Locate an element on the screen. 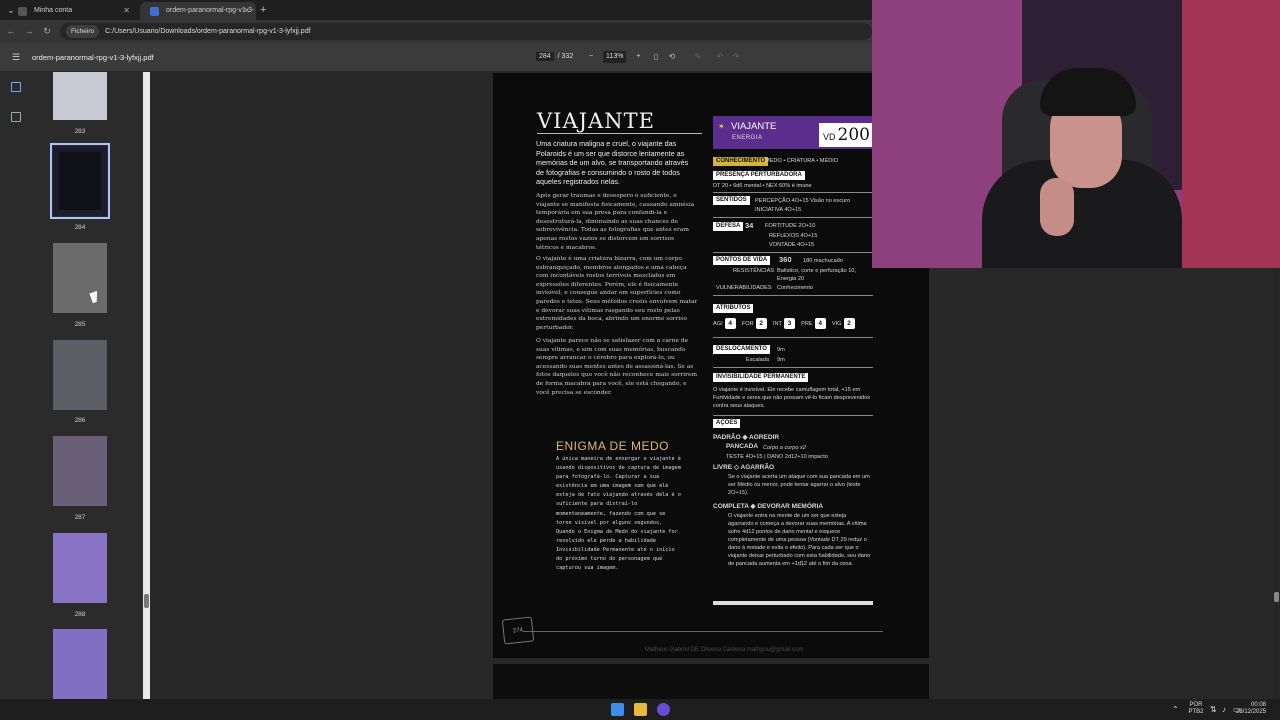 The image size is (1280, 720). thumbnail-label: 286 is located at coordinates (80, 420).